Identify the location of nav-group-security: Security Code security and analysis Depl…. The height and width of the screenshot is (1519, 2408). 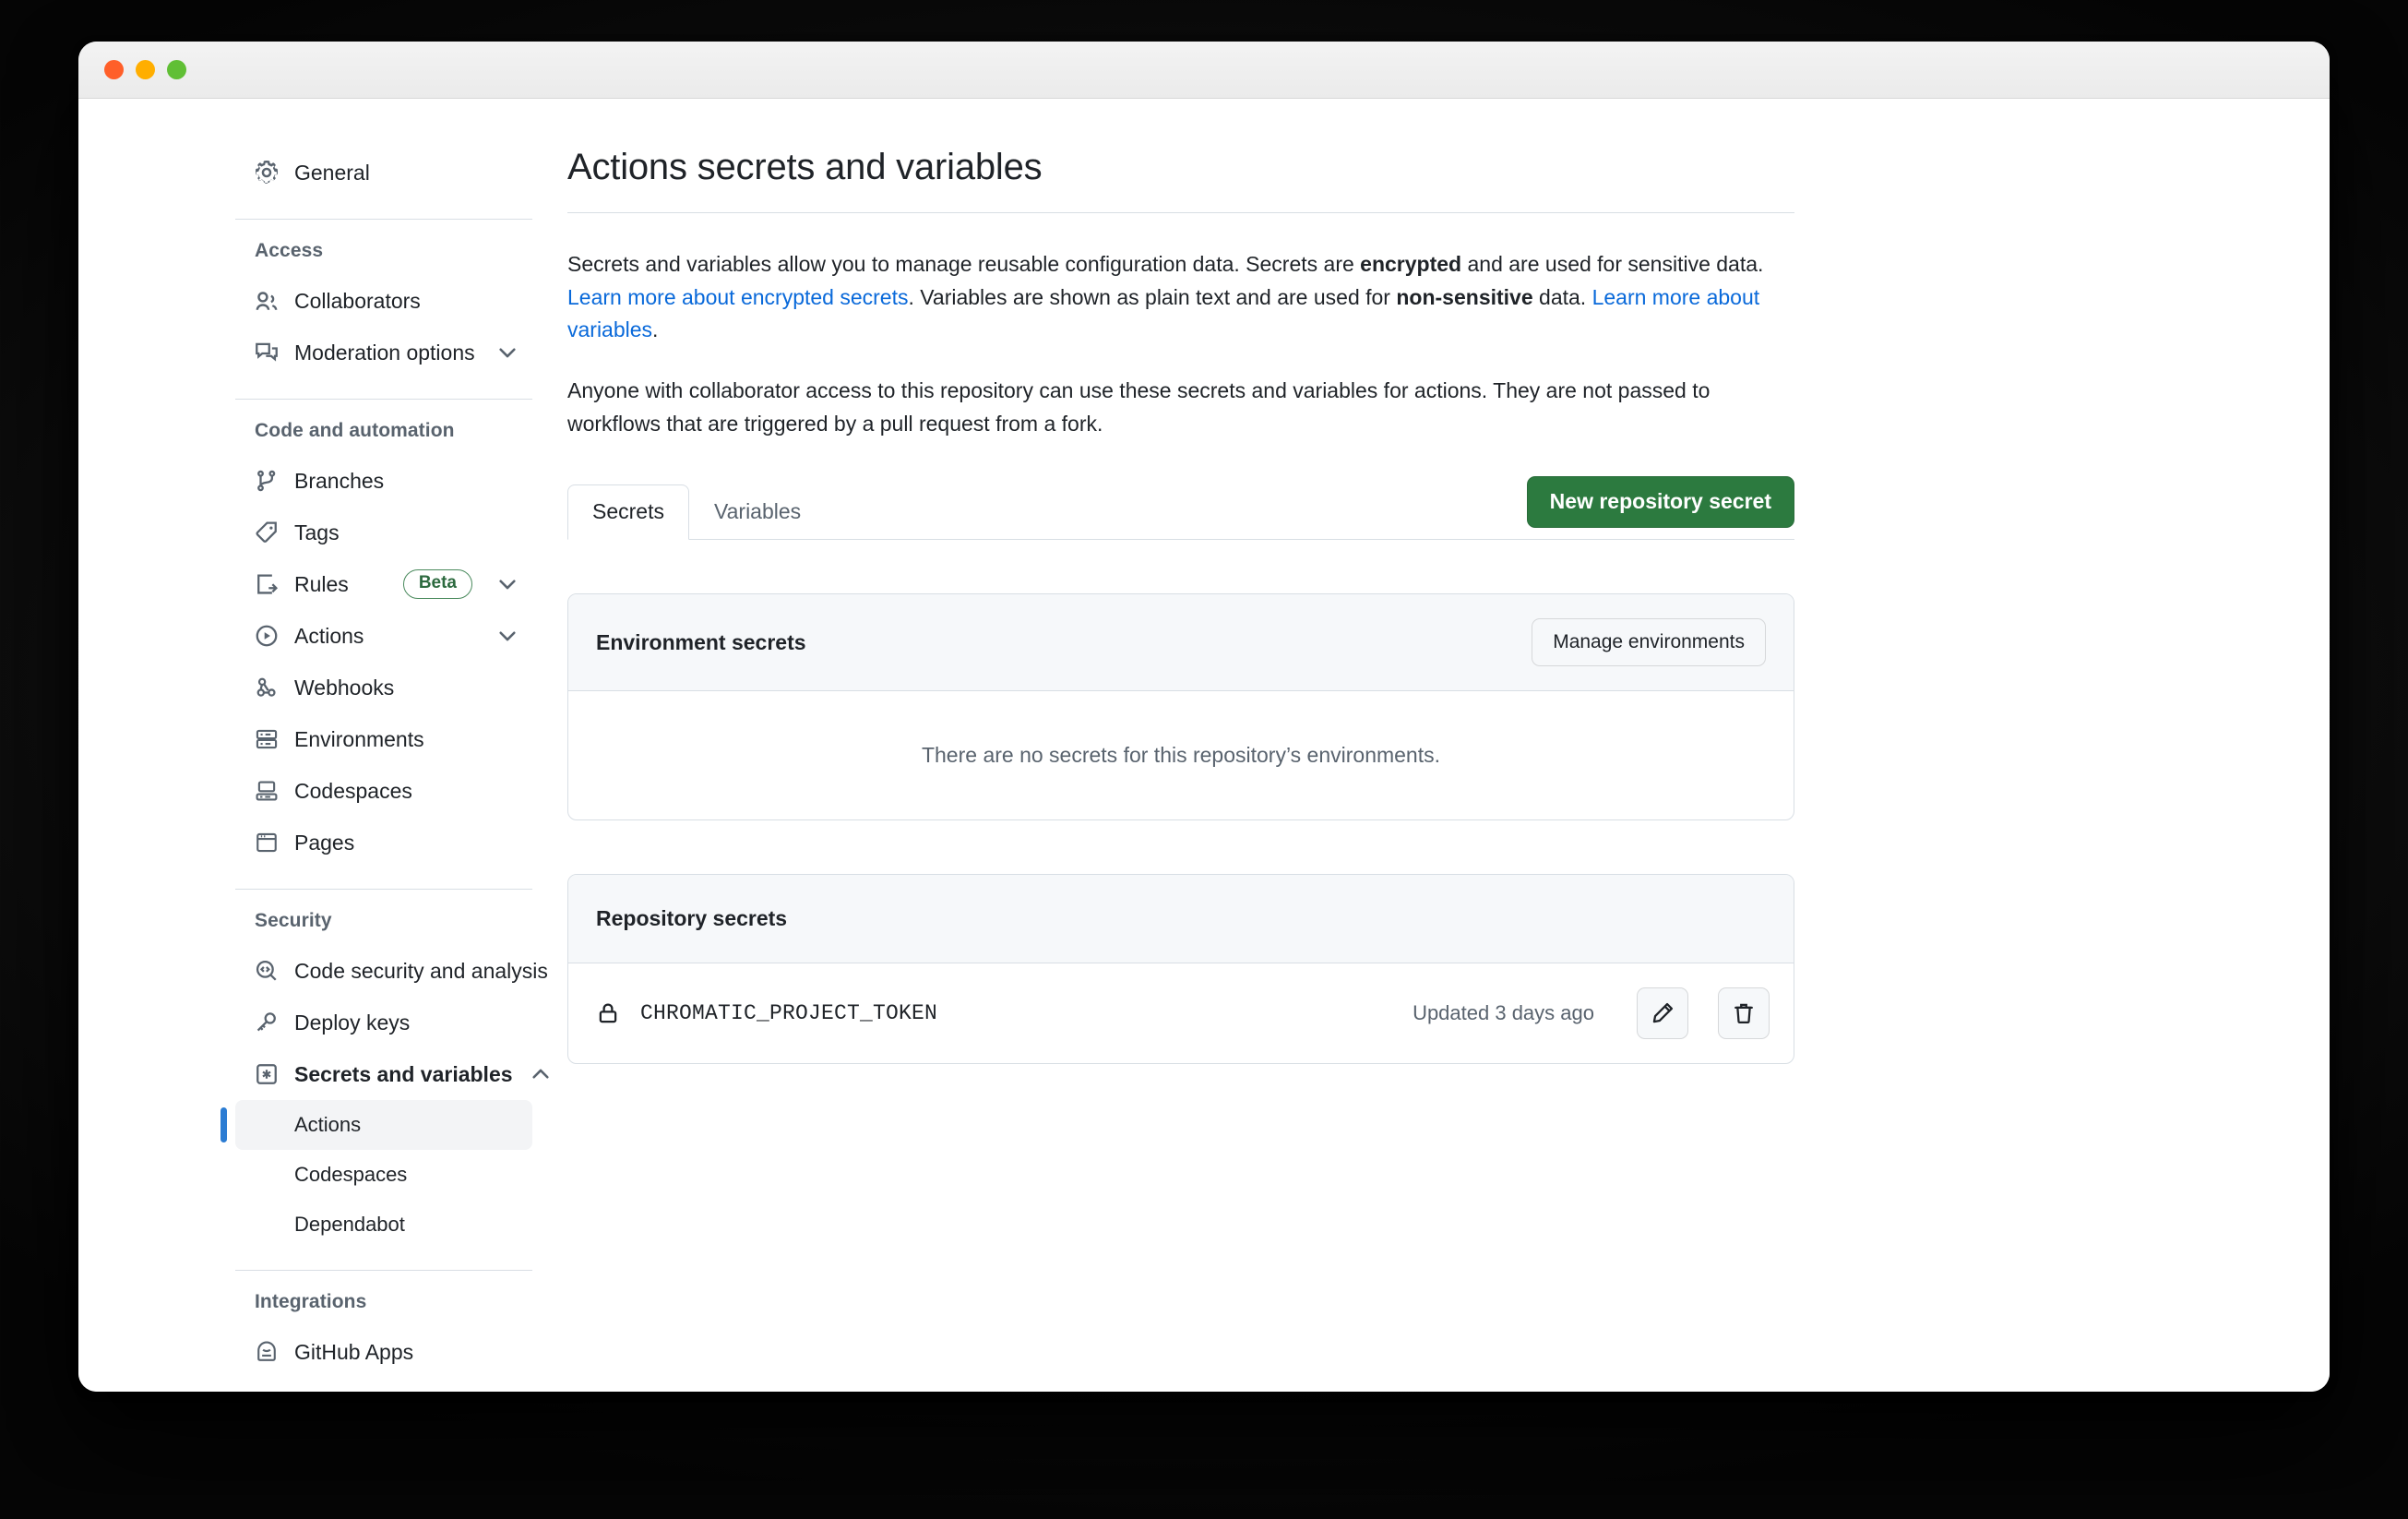
(385, 1080).